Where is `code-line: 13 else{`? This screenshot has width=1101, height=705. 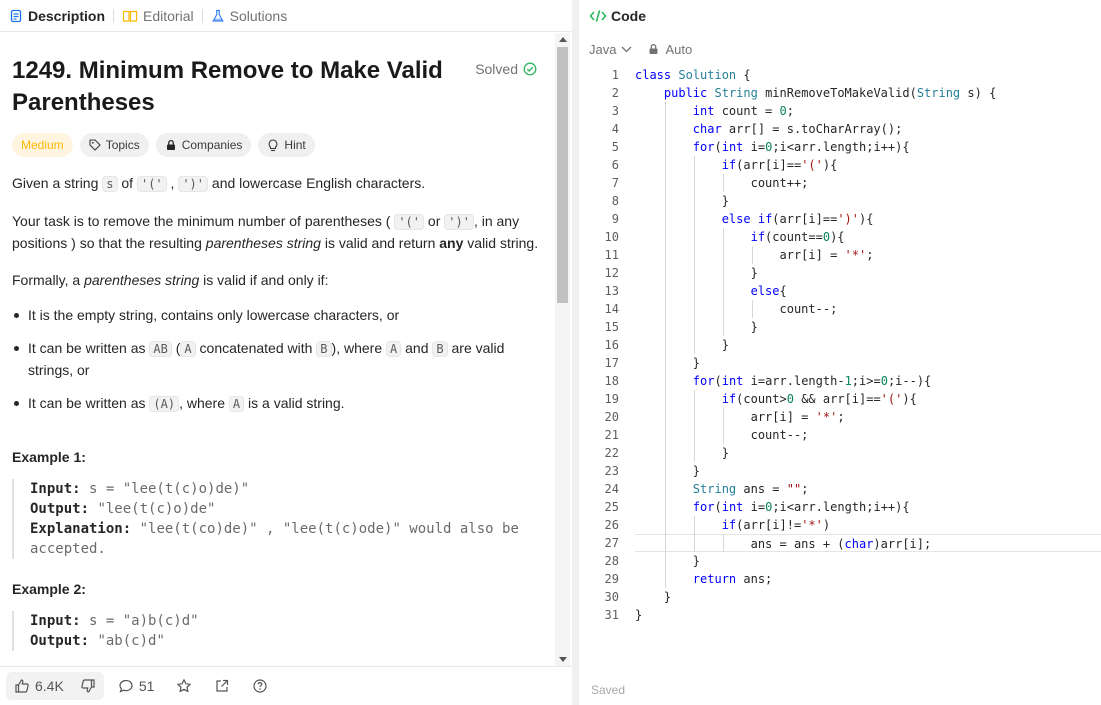 code-line: 13 else{ is located at coordinates (840, 291).